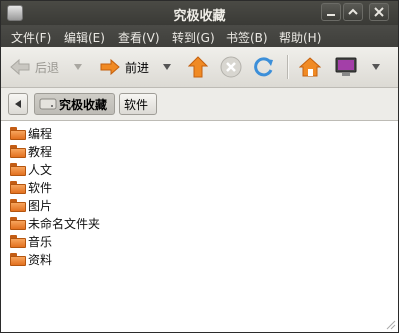  What do you see at coordinates (110, 67) in the screenshot?
I see `forward-arrow-icon` at bounding box center [110, 67].